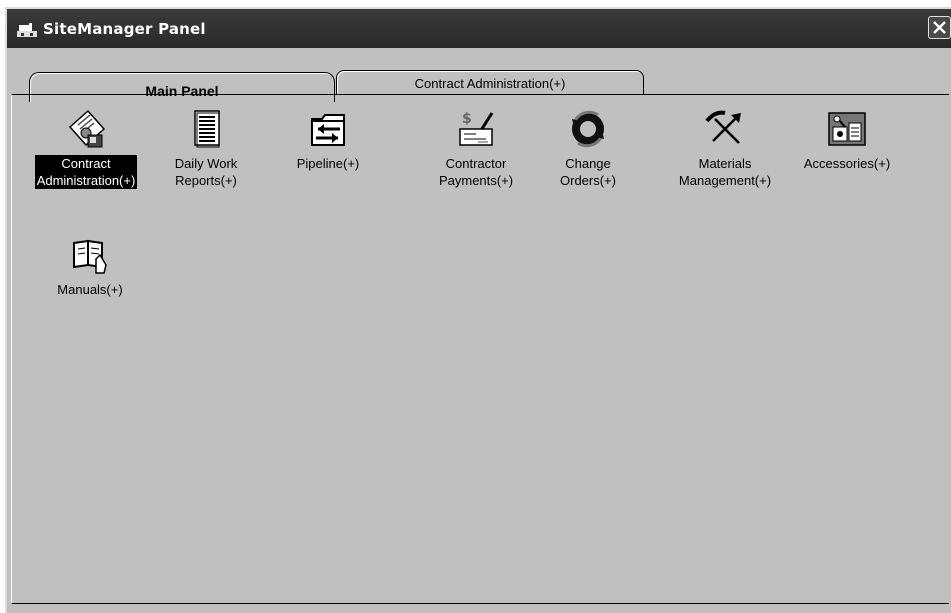  What do you see at coordinates (847, 129) in the screenshot?
I see `accessories-icon` at bounding box center [847, 129].